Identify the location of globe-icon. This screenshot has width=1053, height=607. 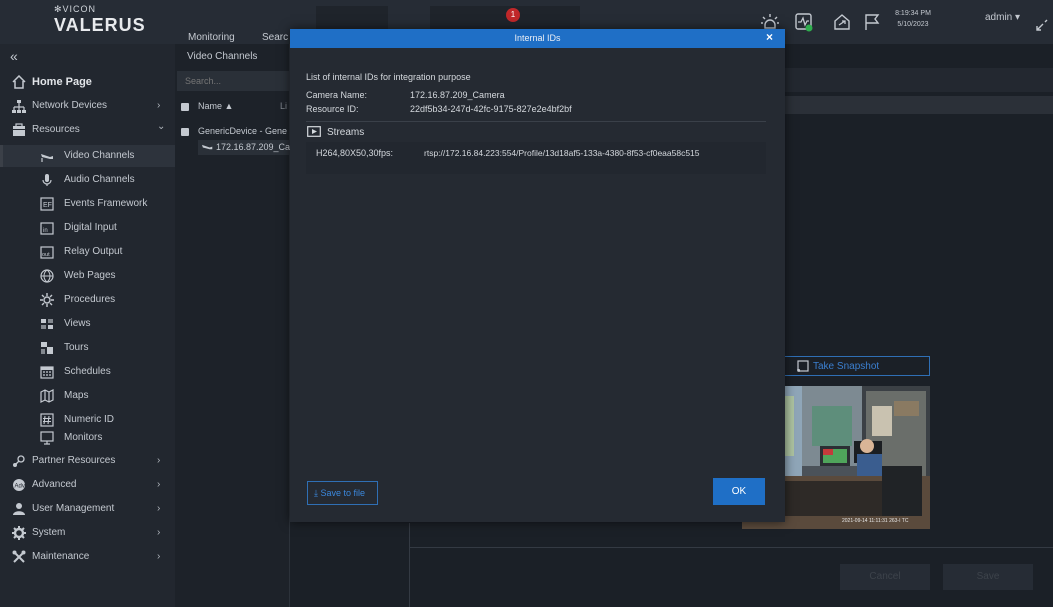
(47, 276).